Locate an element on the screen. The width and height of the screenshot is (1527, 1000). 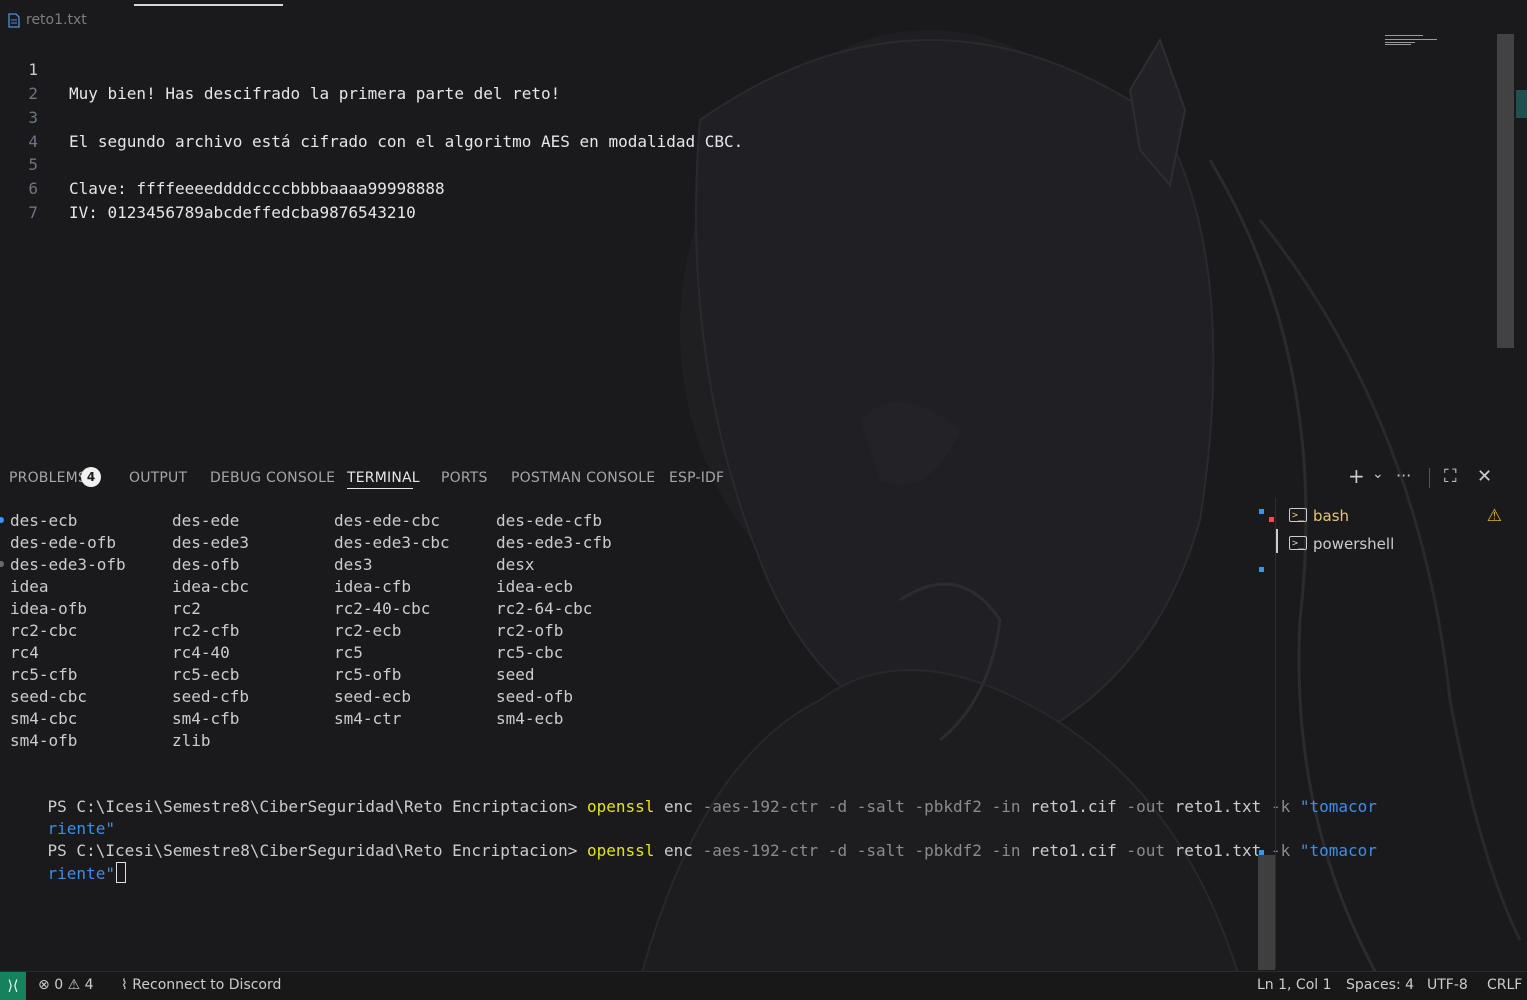
encoding-button: UTF-8 is located at coordinates (1447, 985).